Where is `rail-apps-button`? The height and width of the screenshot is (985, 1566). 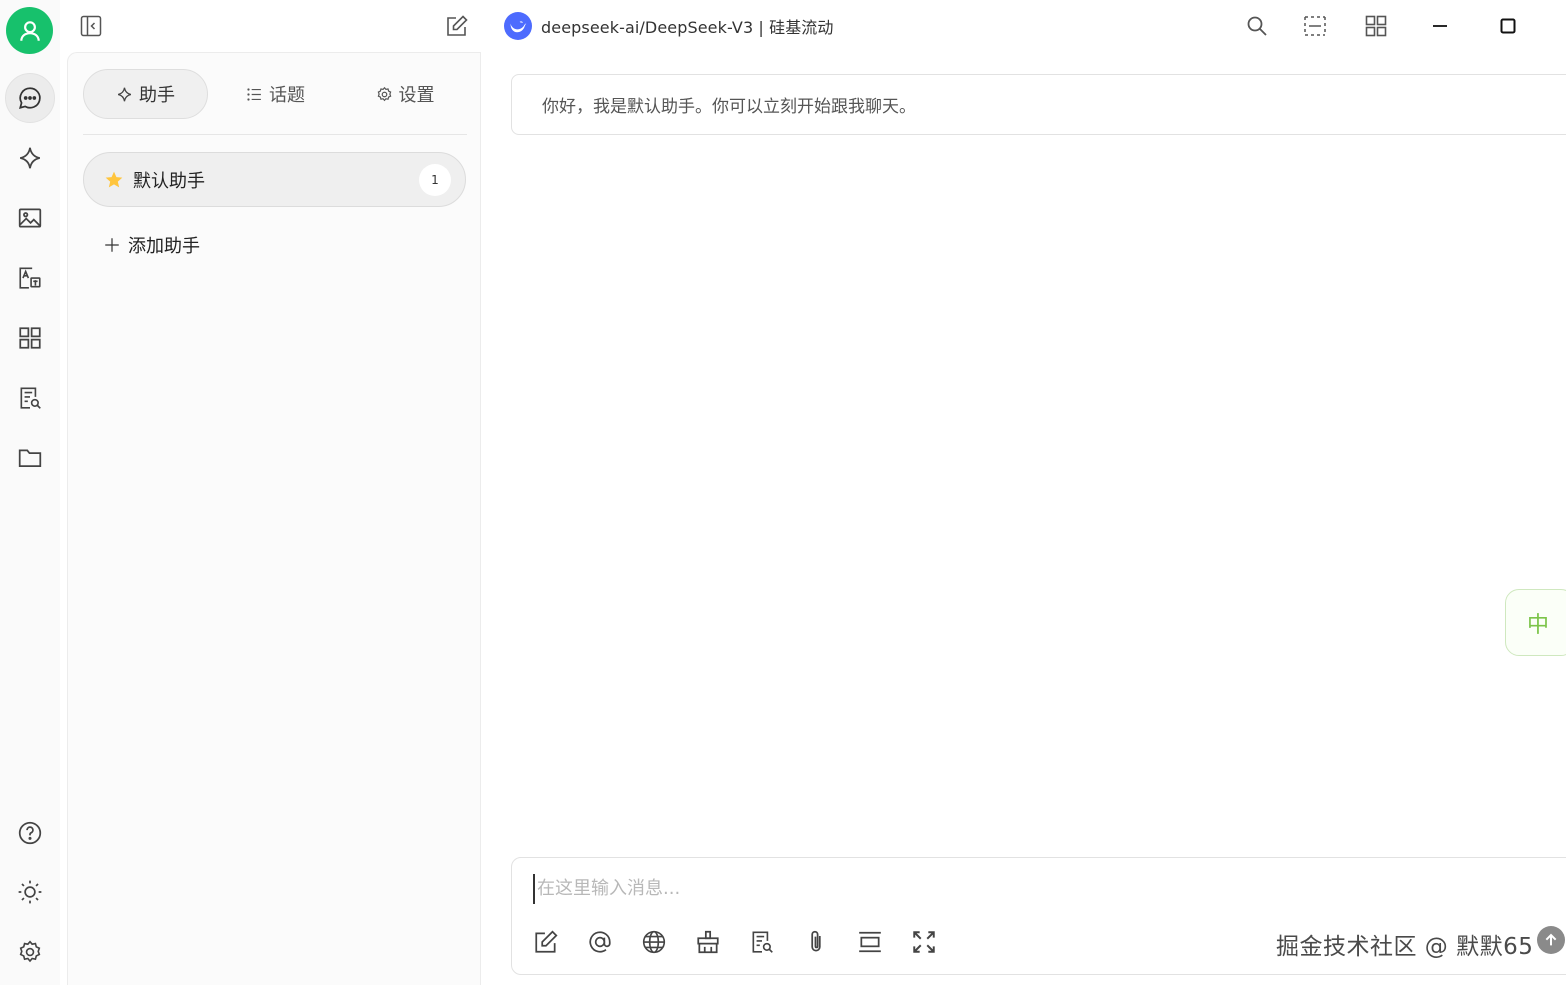
rail-apps-button is located at coordinates (30, 338).